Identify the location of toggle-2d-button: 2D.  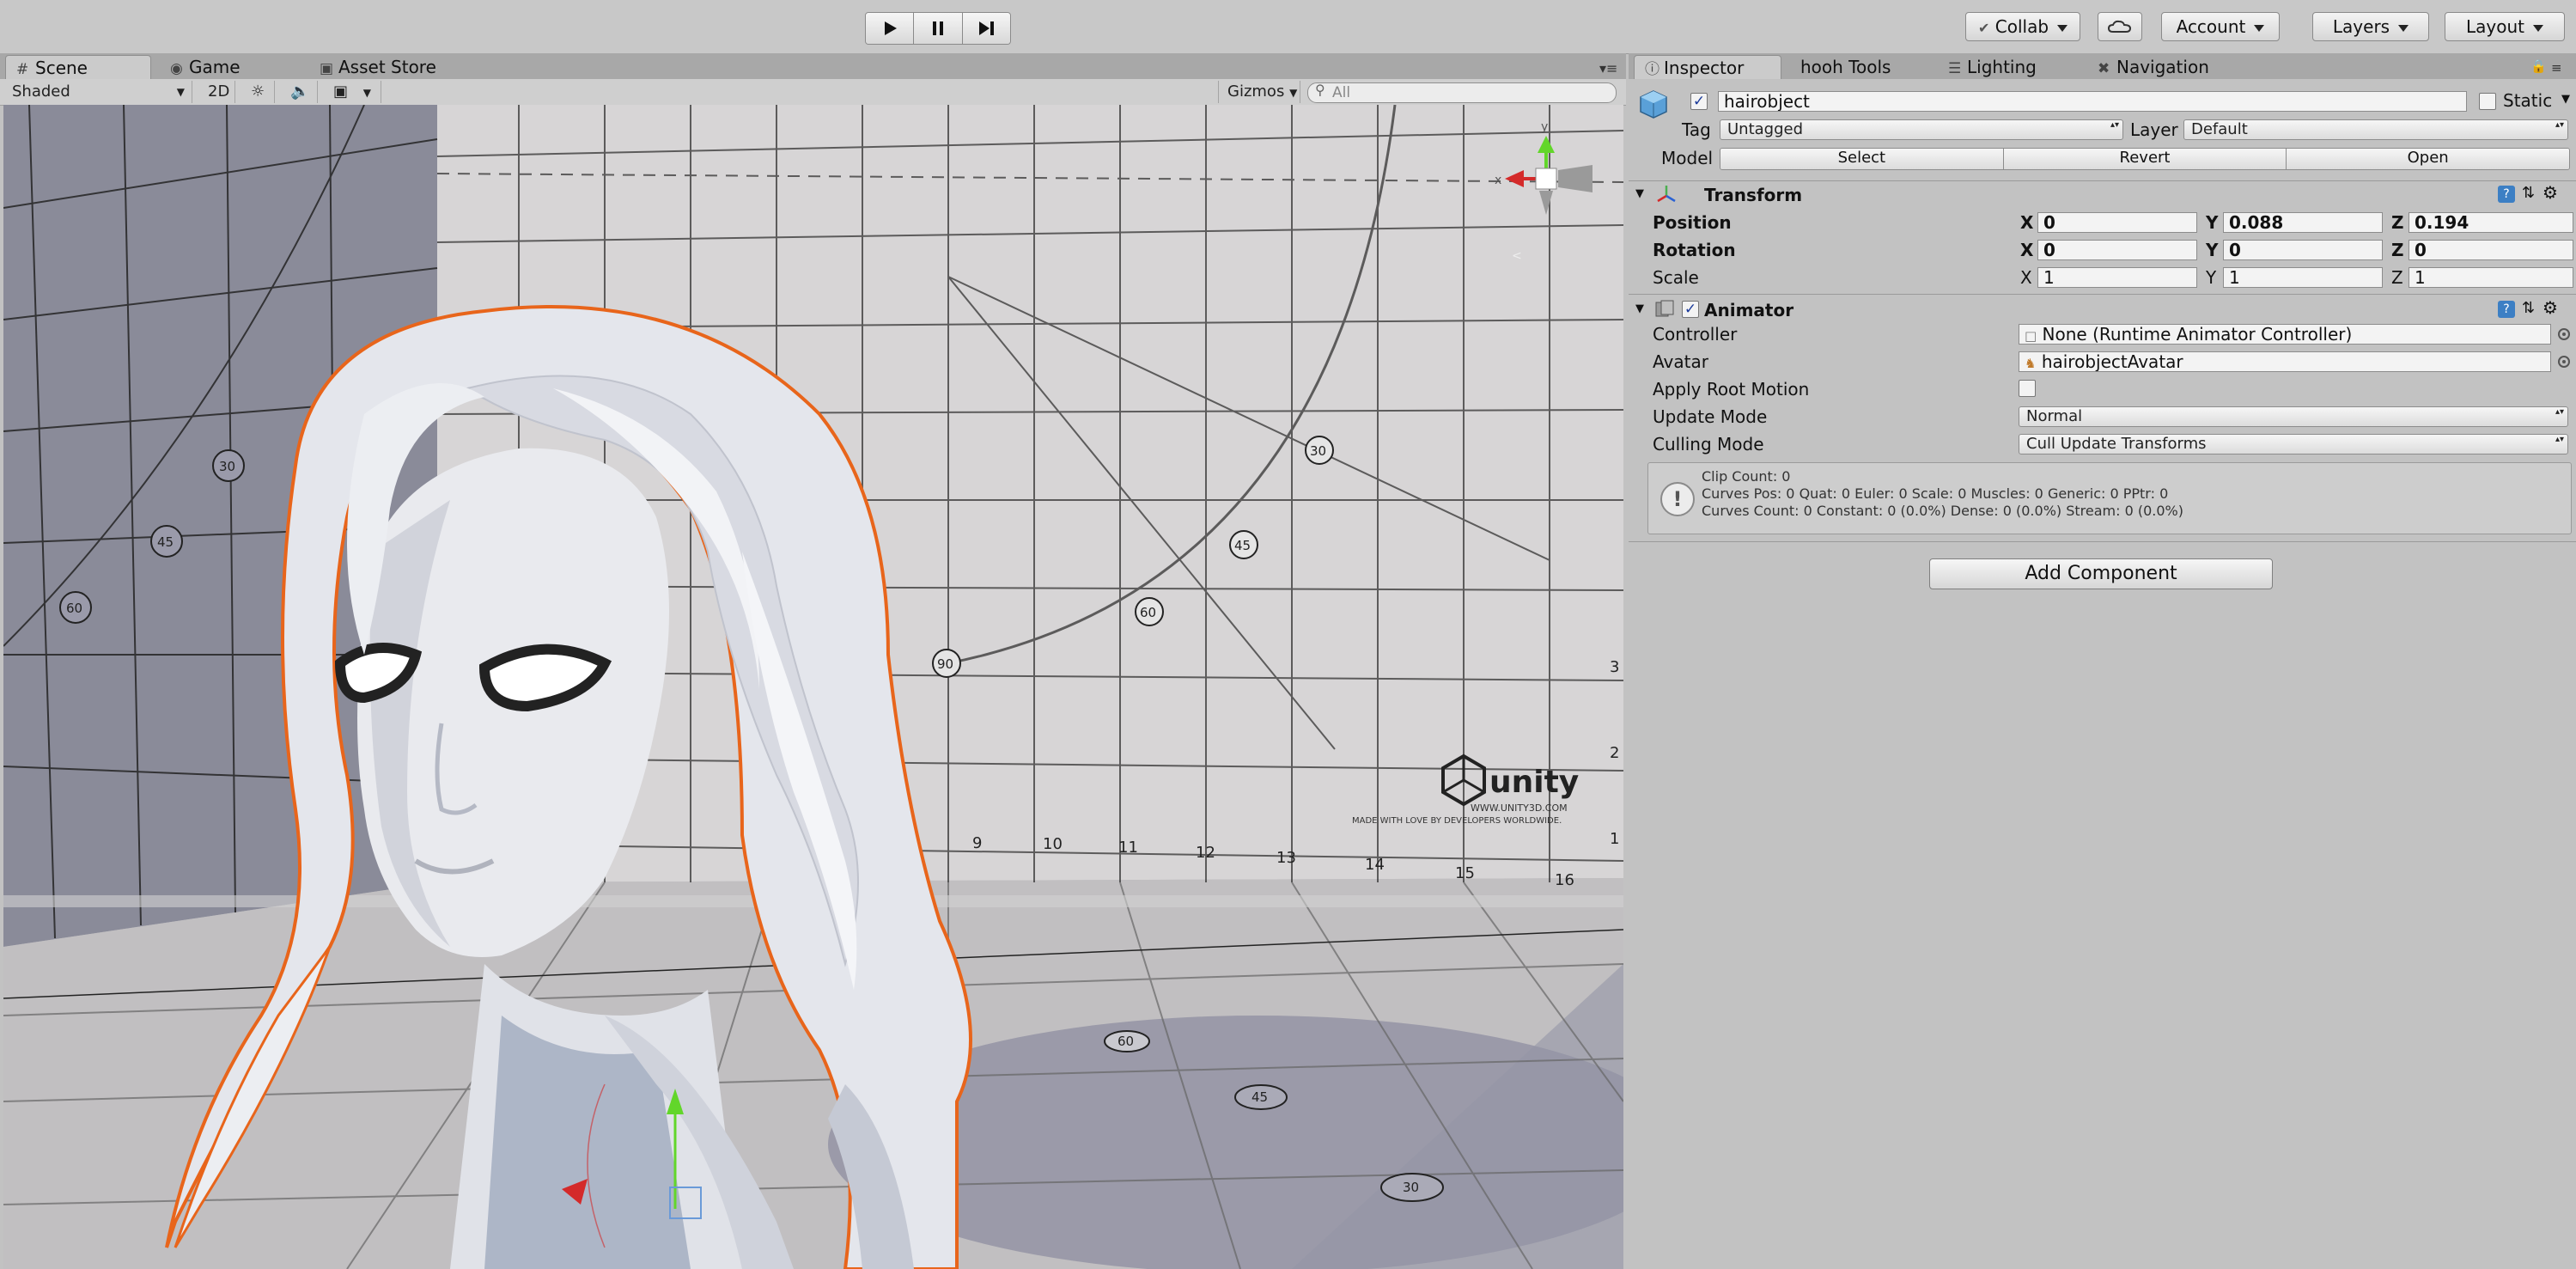
(217, 92).